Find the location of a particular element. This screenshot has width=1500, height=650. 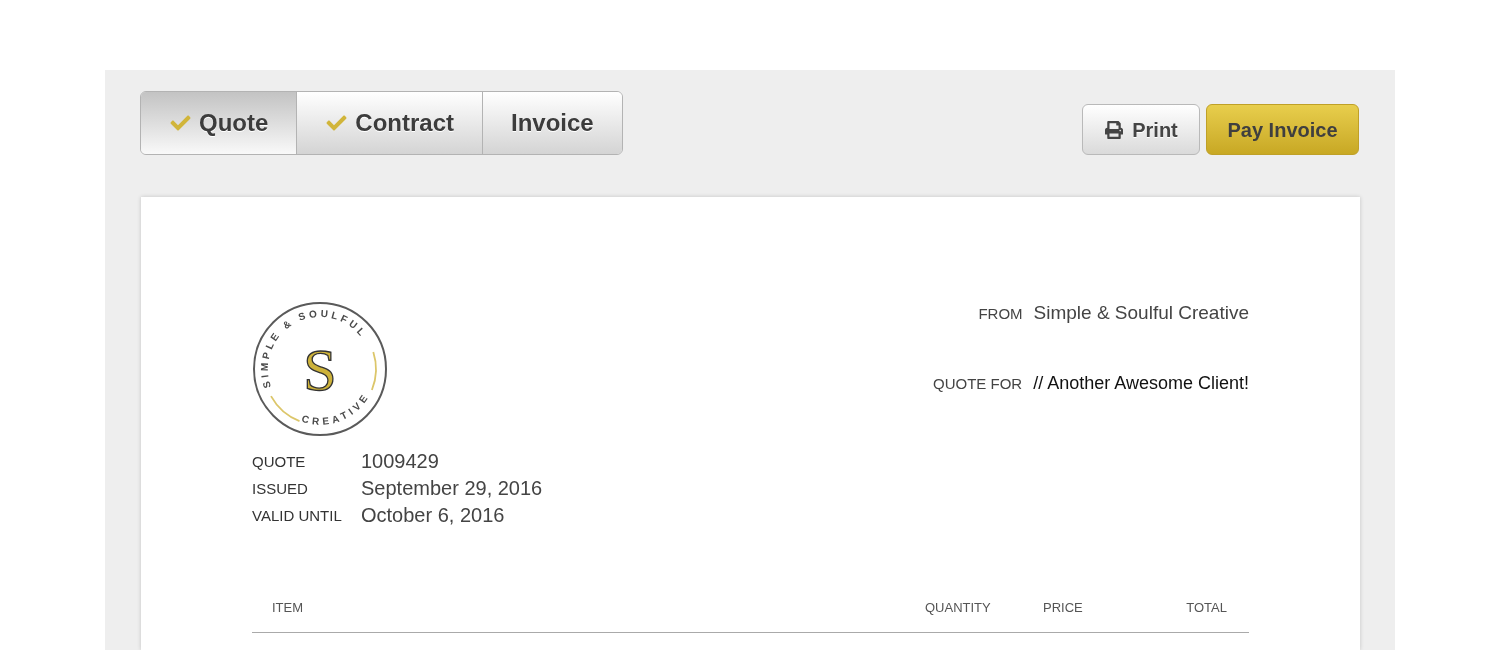

pay-invoice-button: Pay Invoice is located at coordinates (1282, 129).